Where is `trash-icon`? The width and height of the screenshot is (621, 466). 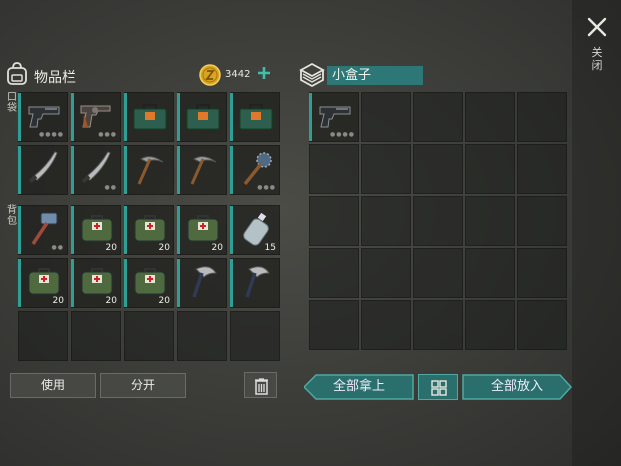 trash-icon is located at coordinates (261, 386).